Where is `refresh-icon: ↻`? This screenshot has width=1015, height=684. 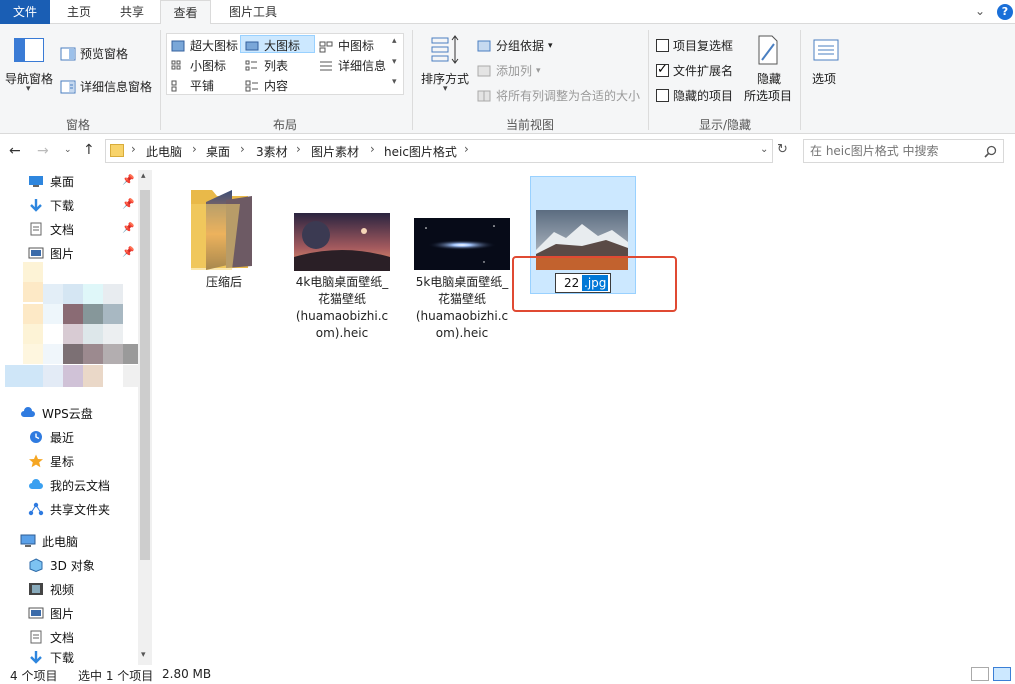 refresh-icon: ↻ is located at coordinates (782, 149).